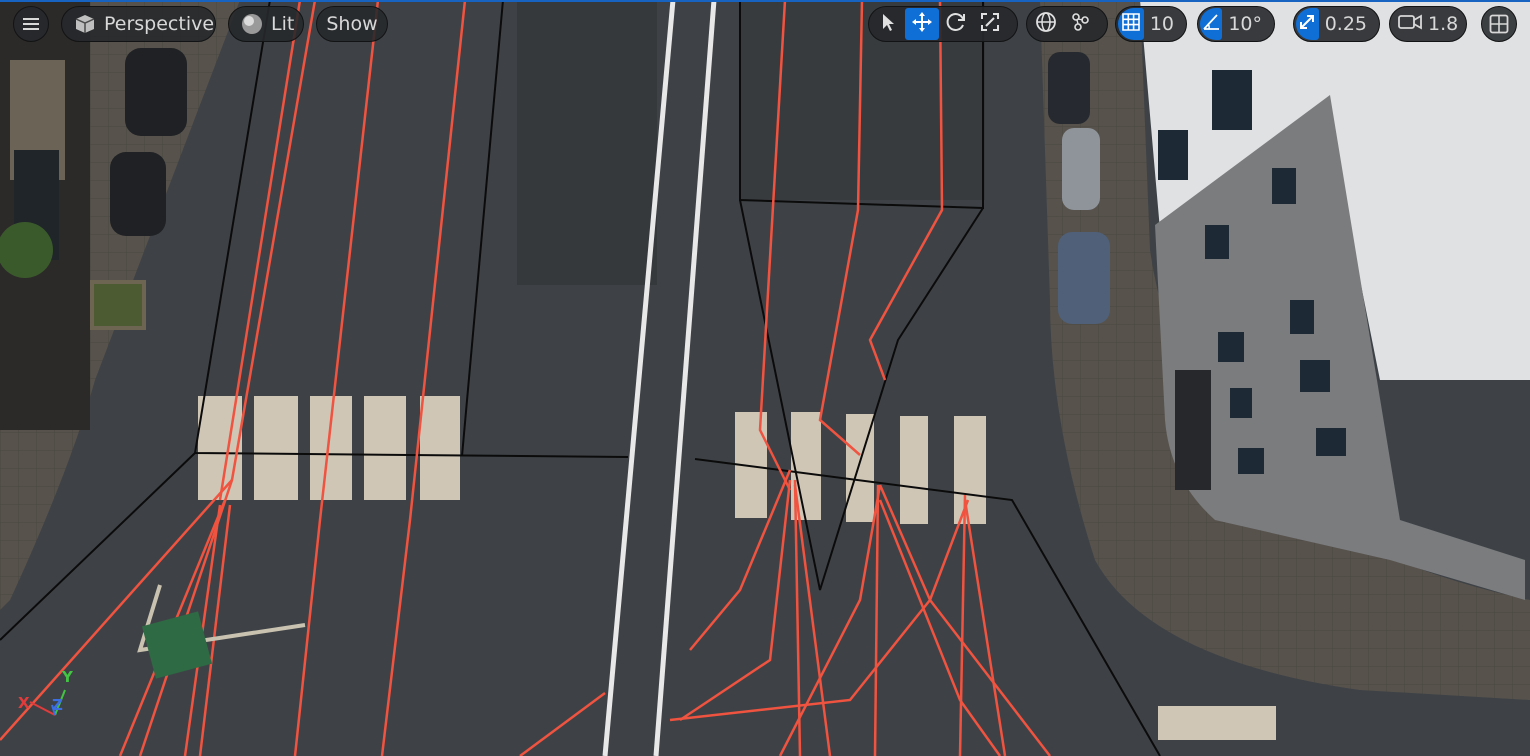 Image resolution: width=1530 pixels, height=756 pixels. I want to click on grid-snap-value: 10, so click(1161, 24).